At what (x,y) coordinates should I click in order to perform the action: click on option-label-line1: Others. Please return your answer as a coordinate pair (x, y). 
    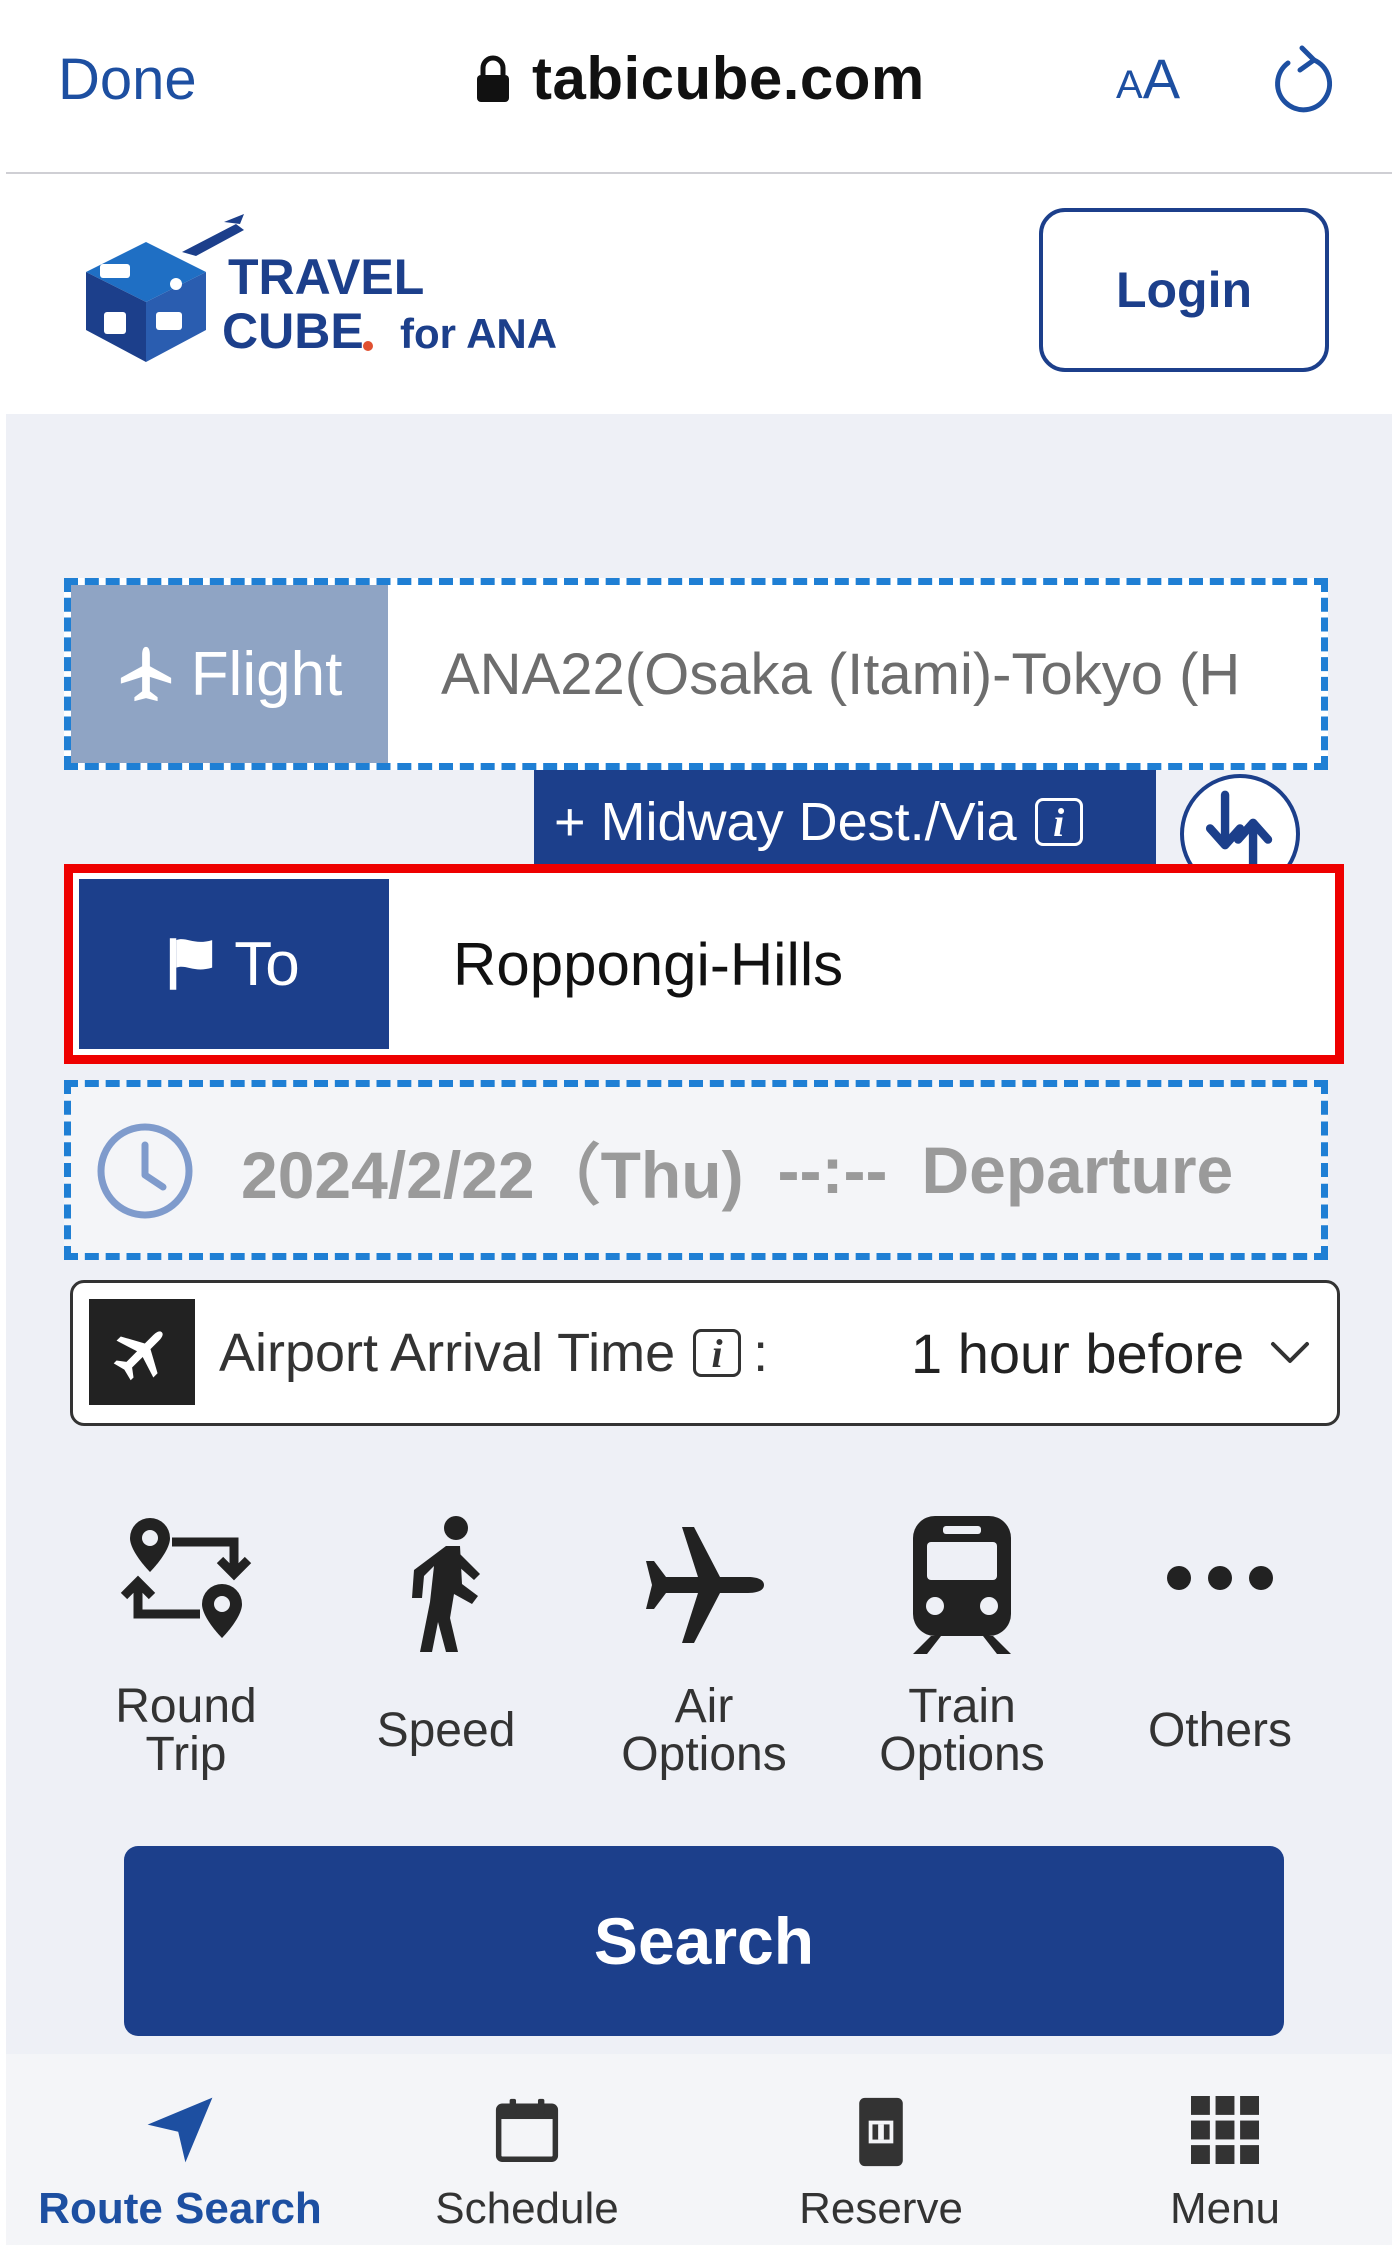
    Looking at the image, I should click on (1220, 1730).